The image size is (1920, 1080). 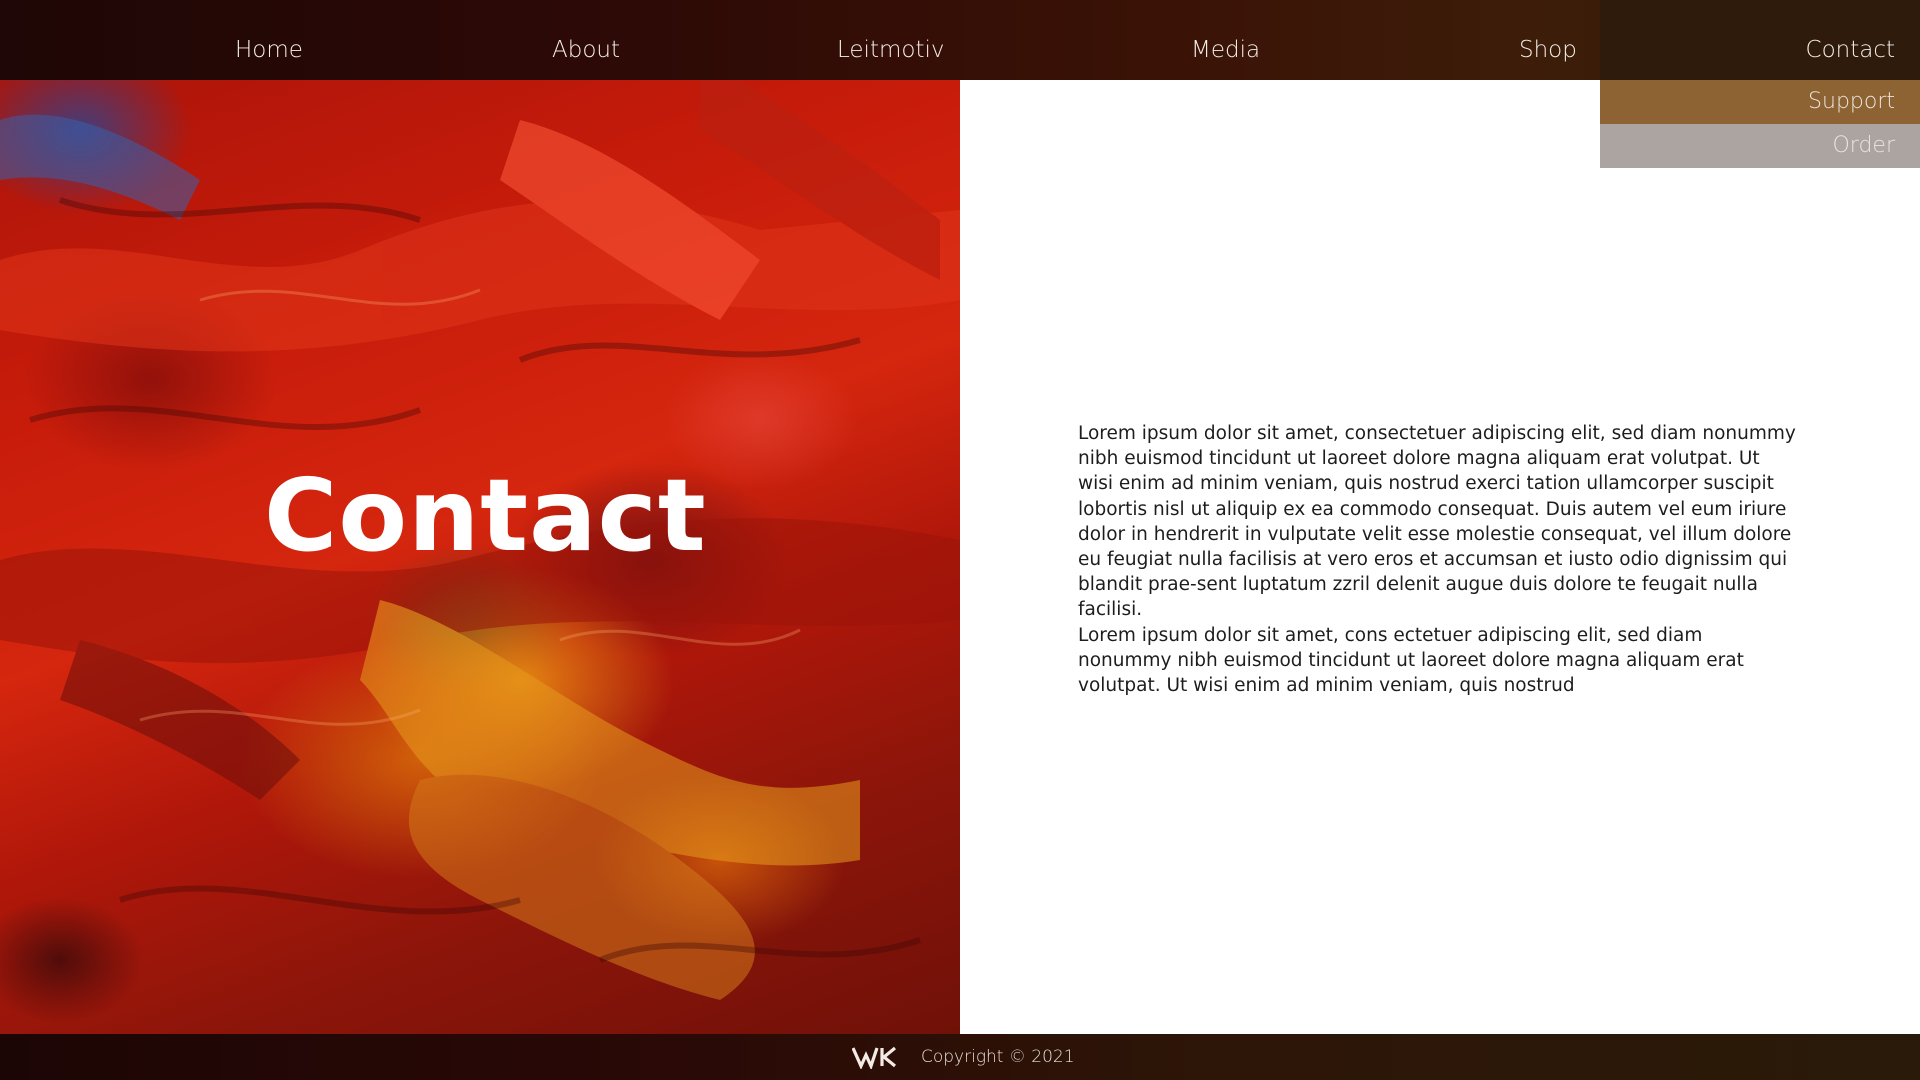 I want to click on footer: Copyright © 2021, so click(x=960, y=1057).